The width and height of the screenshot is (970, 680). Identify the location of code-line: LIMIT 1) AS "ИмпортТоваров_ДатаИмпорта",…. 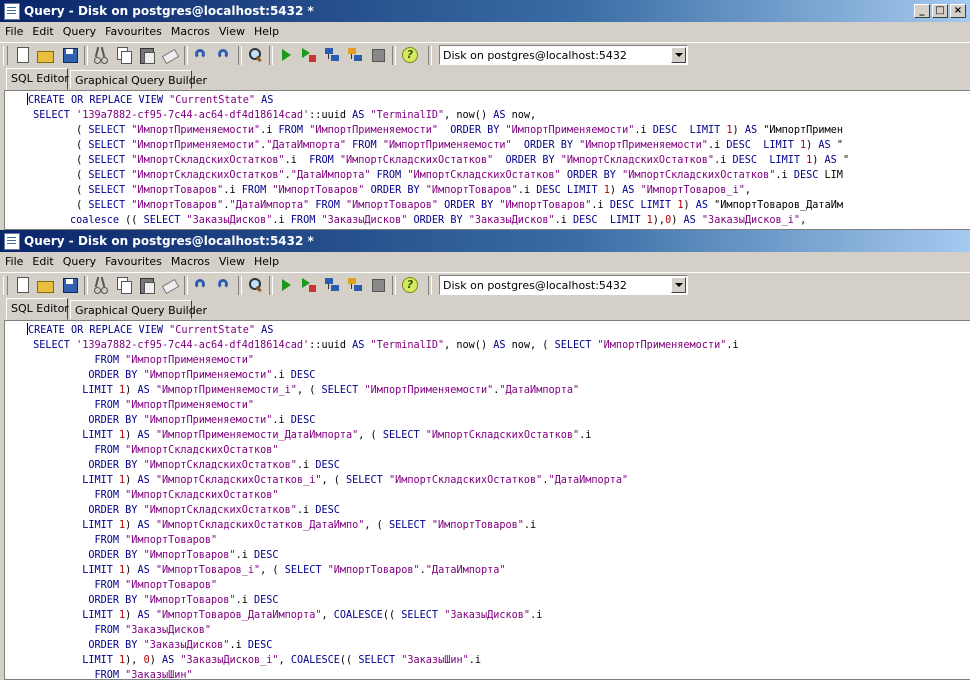
(312, 615).